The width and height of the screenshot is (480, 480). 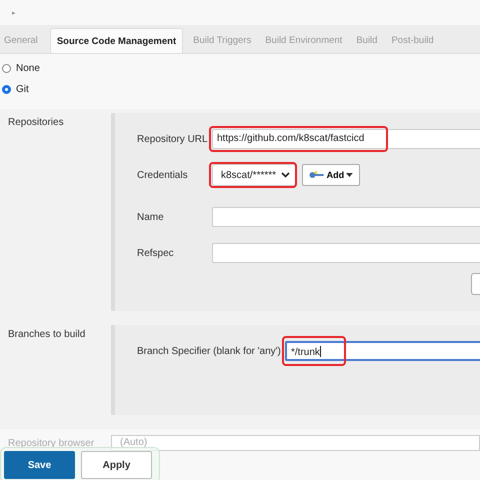 I want to click on save-button: Save, so click(x=39, y=465).